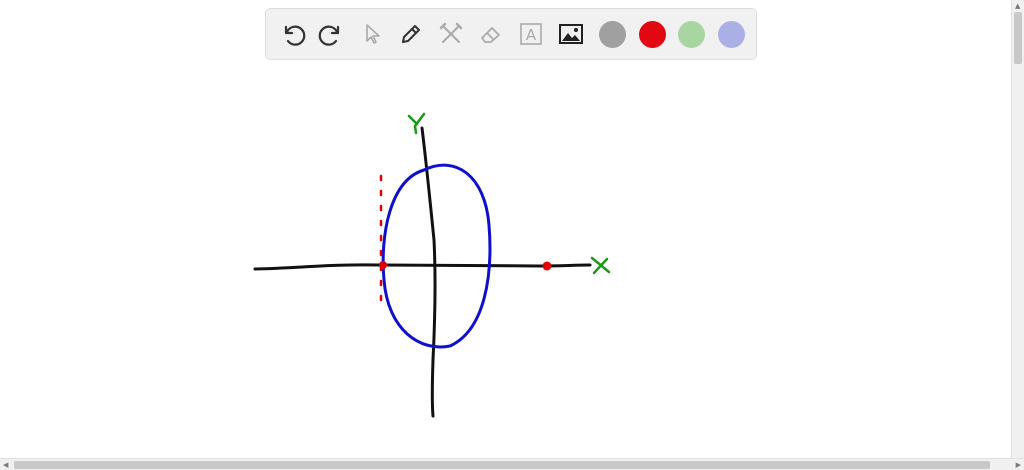 This screenshot has height=470, width=1024. I want to click on horizontal-scrollbar: ◀ ▶, so click(512, 464).